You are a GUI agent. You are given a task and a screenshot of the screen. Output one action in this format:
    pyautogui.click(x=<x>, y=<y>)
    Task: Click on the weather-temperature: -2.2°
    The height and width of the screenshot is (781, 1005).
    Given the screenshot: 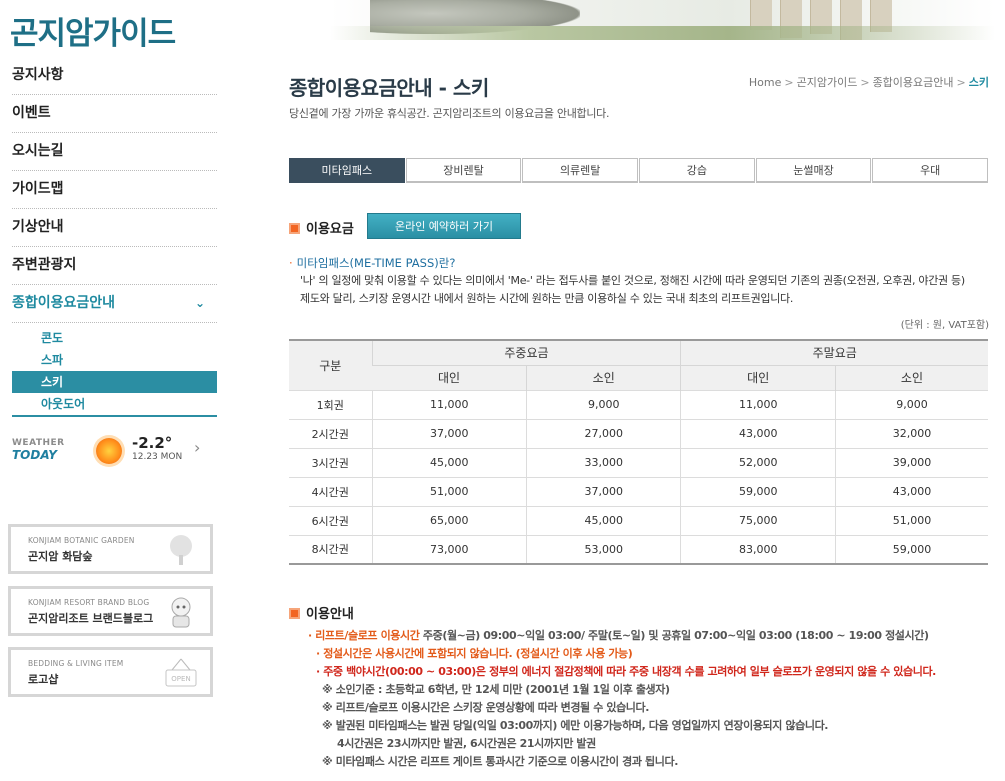 What is the action you would take?
    pyautogui.click(x=152, y=443)
    